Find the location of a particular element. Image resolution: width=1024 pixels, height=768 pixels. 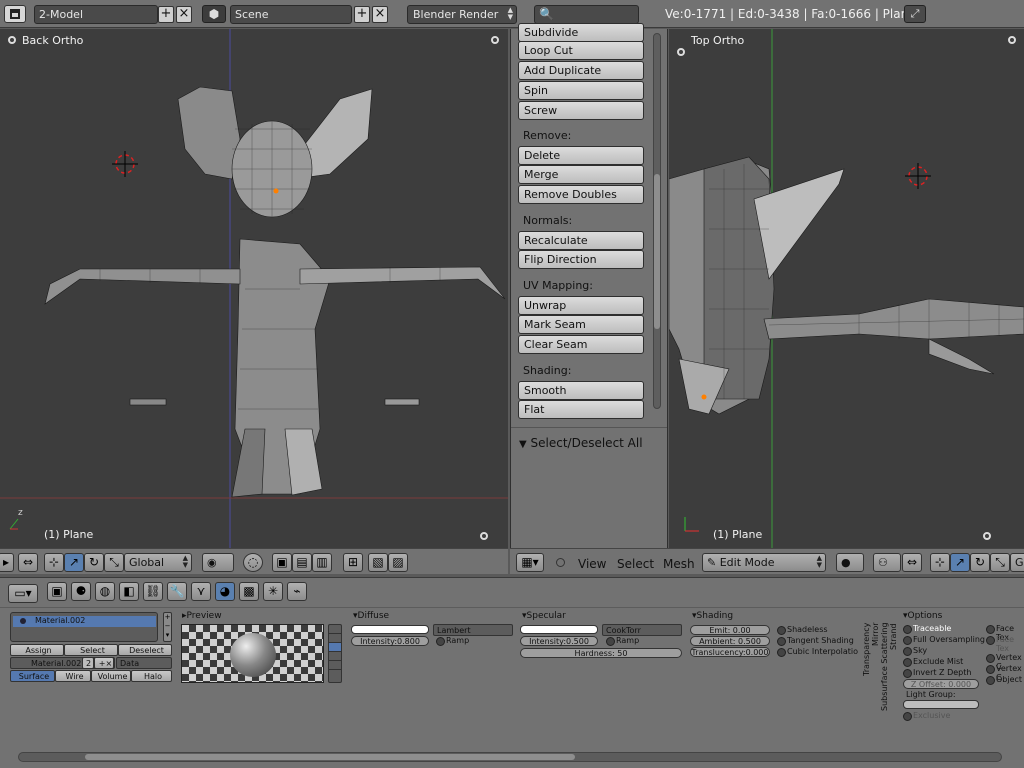

select-menu: Select is located at coordinates (635, 564).